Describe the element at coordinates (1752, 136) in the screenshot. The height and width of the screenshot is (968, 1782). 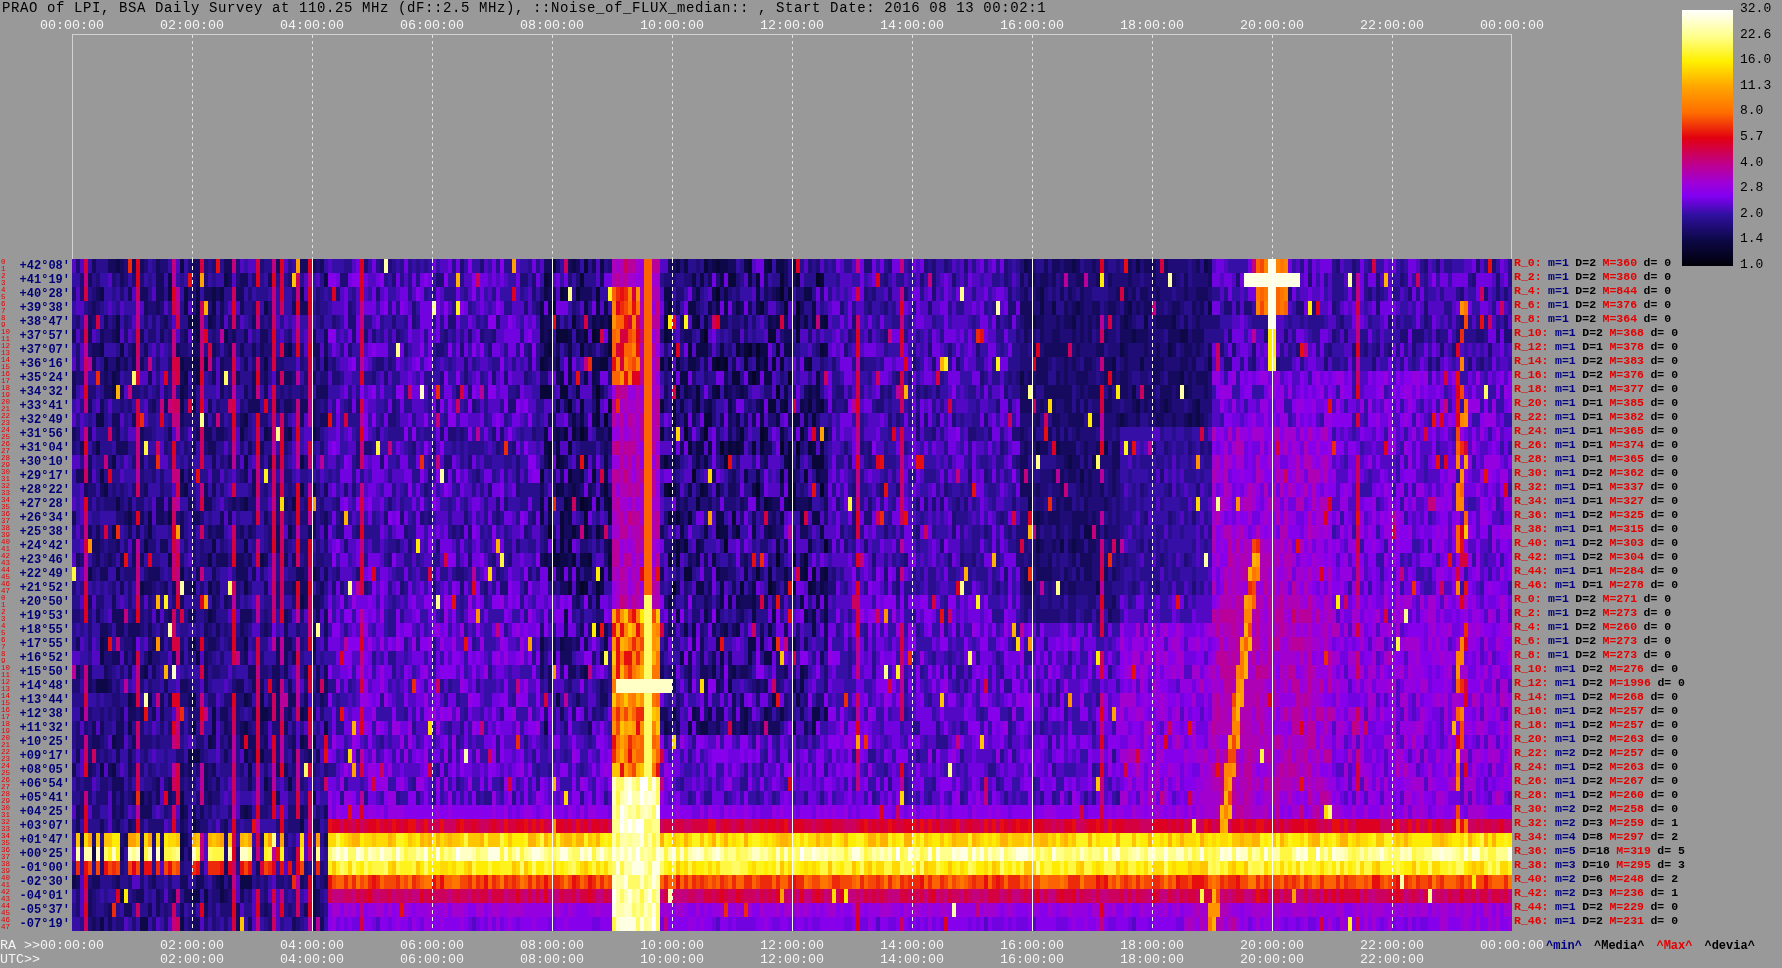
I see `color-scale-label: 5.7` at that location.